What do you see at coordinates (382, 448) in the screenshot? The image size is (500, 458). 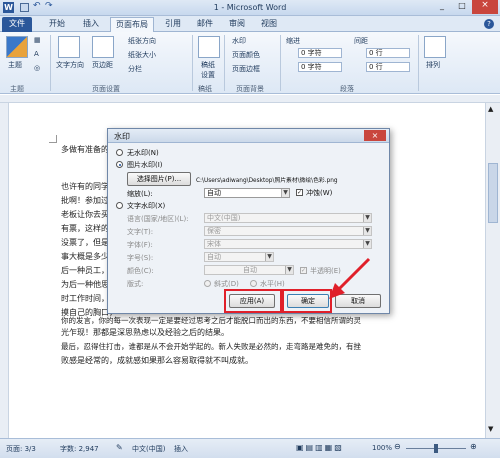 I see `zoom-level: 100%` at bounding box center [382, 448].